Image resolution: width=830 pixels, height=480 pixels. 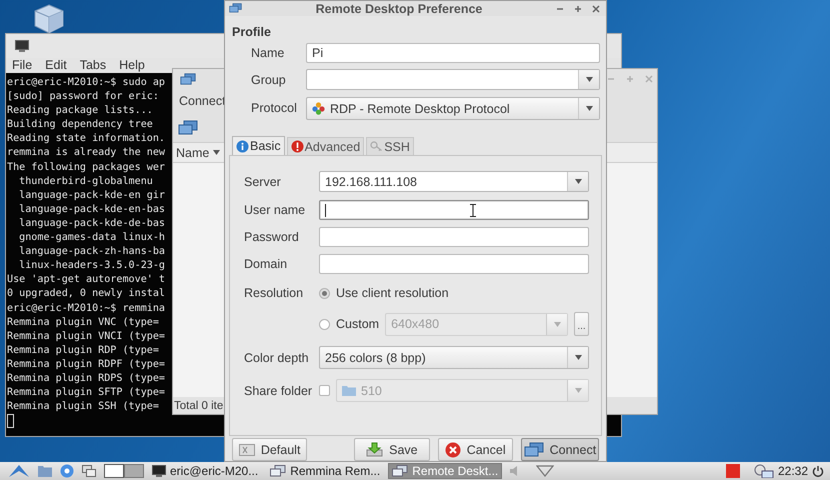 I want to click on radio-label: Custom, so click(x=358, y=324).